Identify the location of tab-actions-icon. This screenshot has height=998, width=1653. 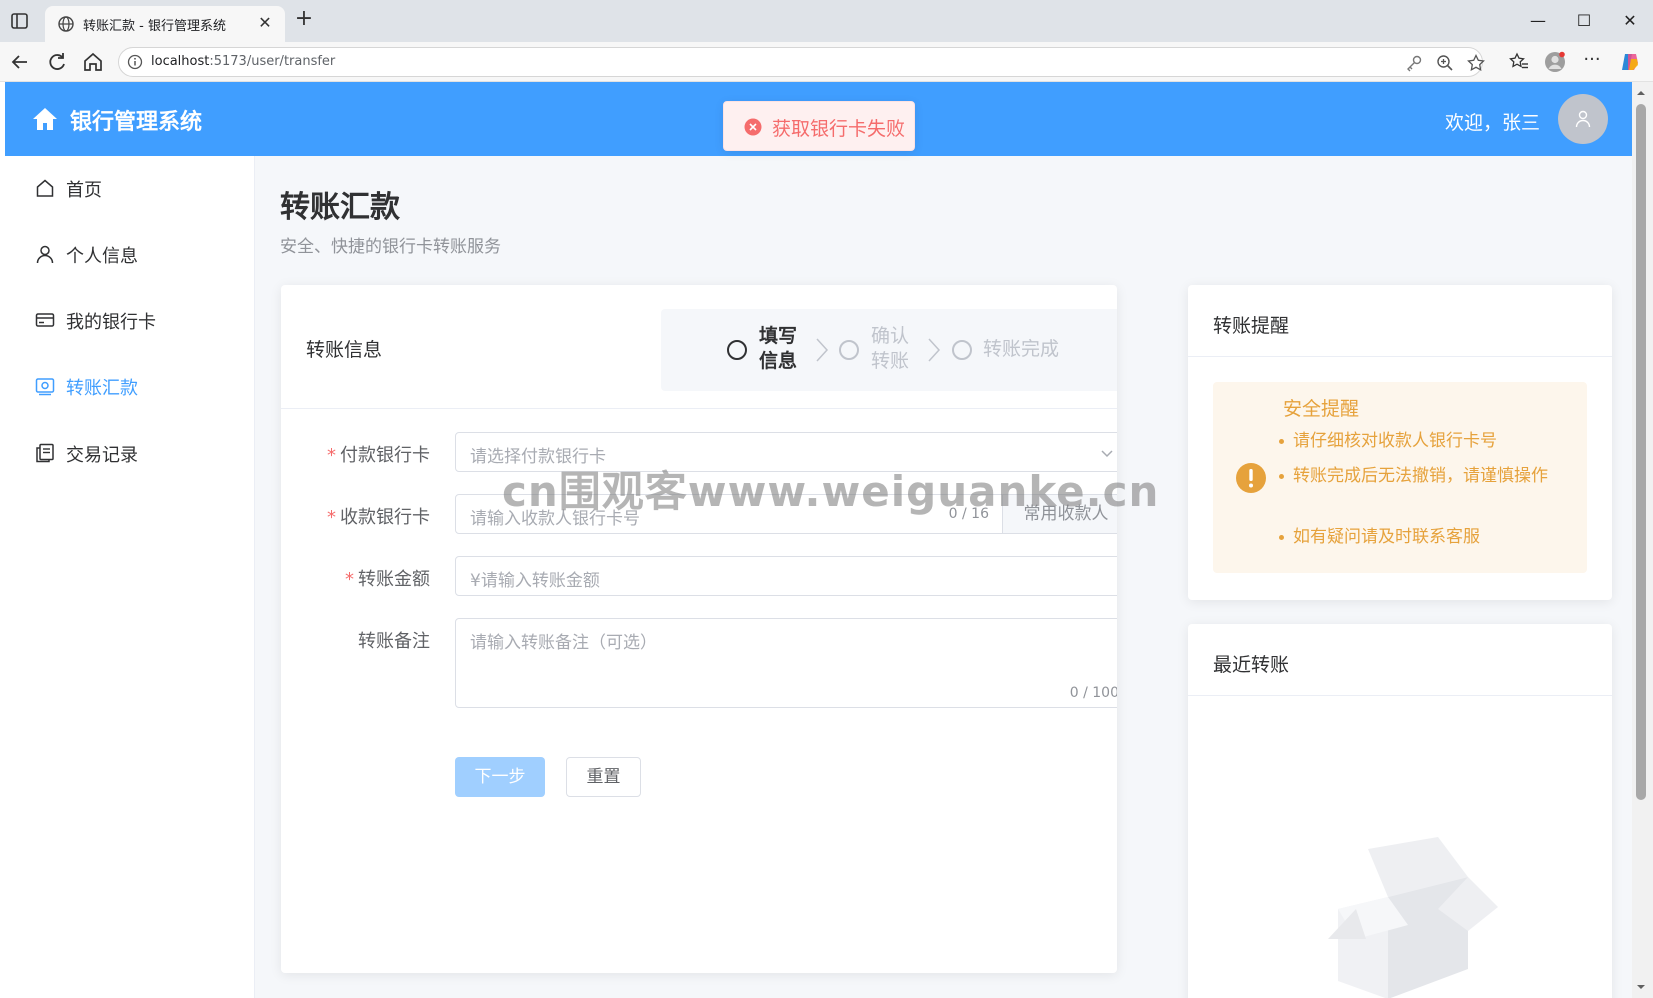
(20, 21).